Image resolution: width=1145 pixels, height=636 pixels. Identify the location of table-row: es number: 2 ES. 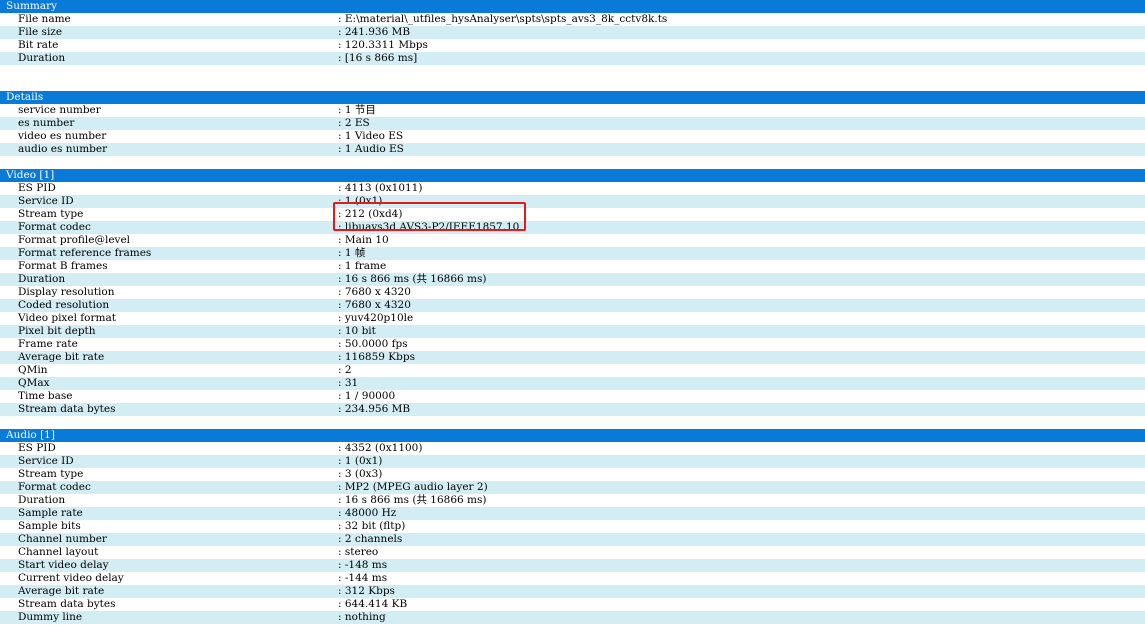
(572, 123).